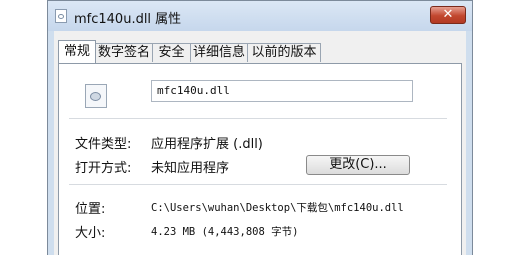 The width and height of the screenshot is (510, 255). I want to click on size-value: 4.23 MB (4,443,808 字节), so click(225, 232).